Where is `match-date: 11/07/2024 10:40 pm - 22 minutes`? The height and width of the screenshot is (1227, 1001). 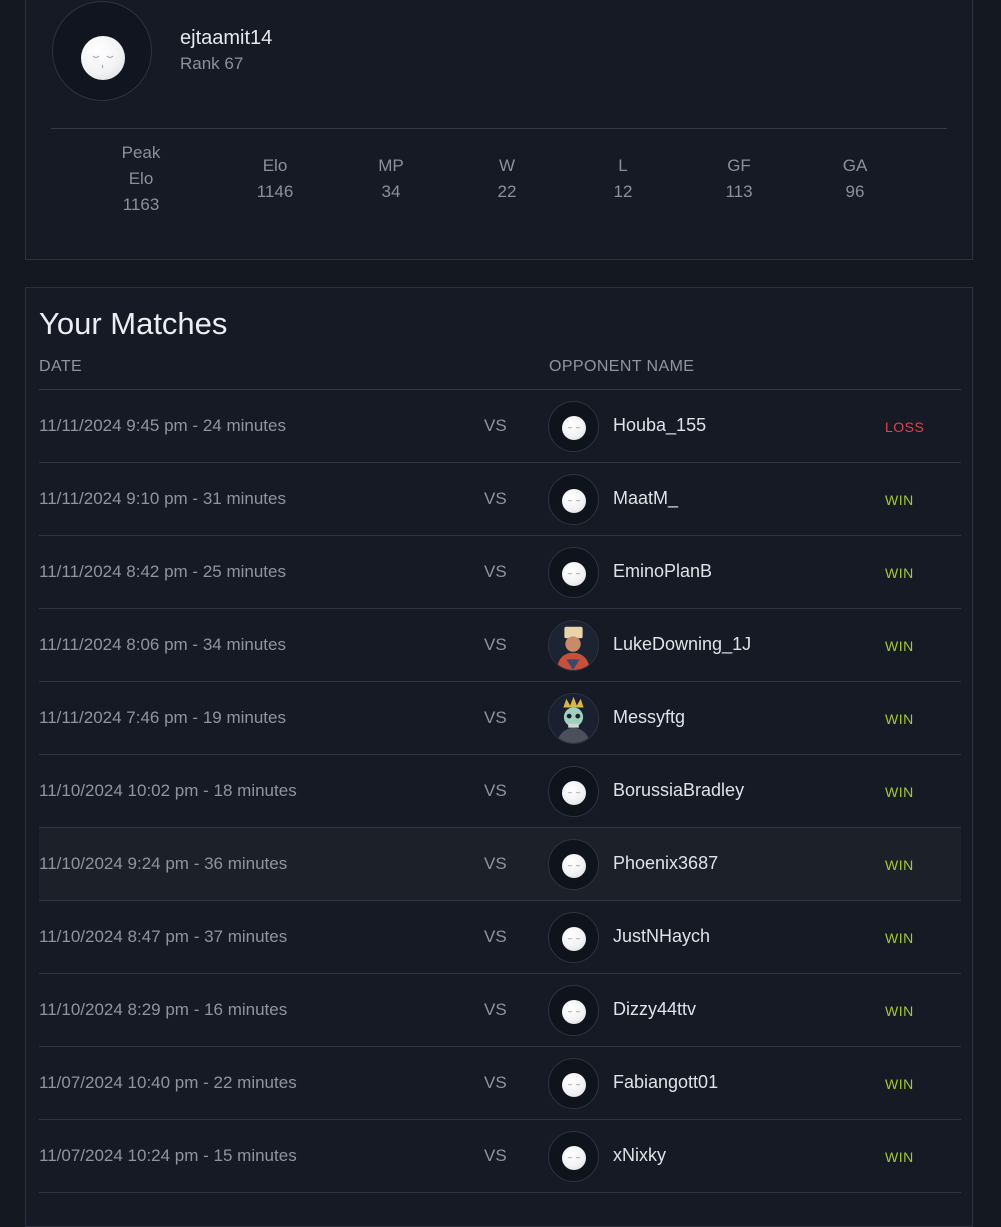
match-date: 11/07/2024 10:40 pm - 22 minutes is located at coordinates (168, 1082).